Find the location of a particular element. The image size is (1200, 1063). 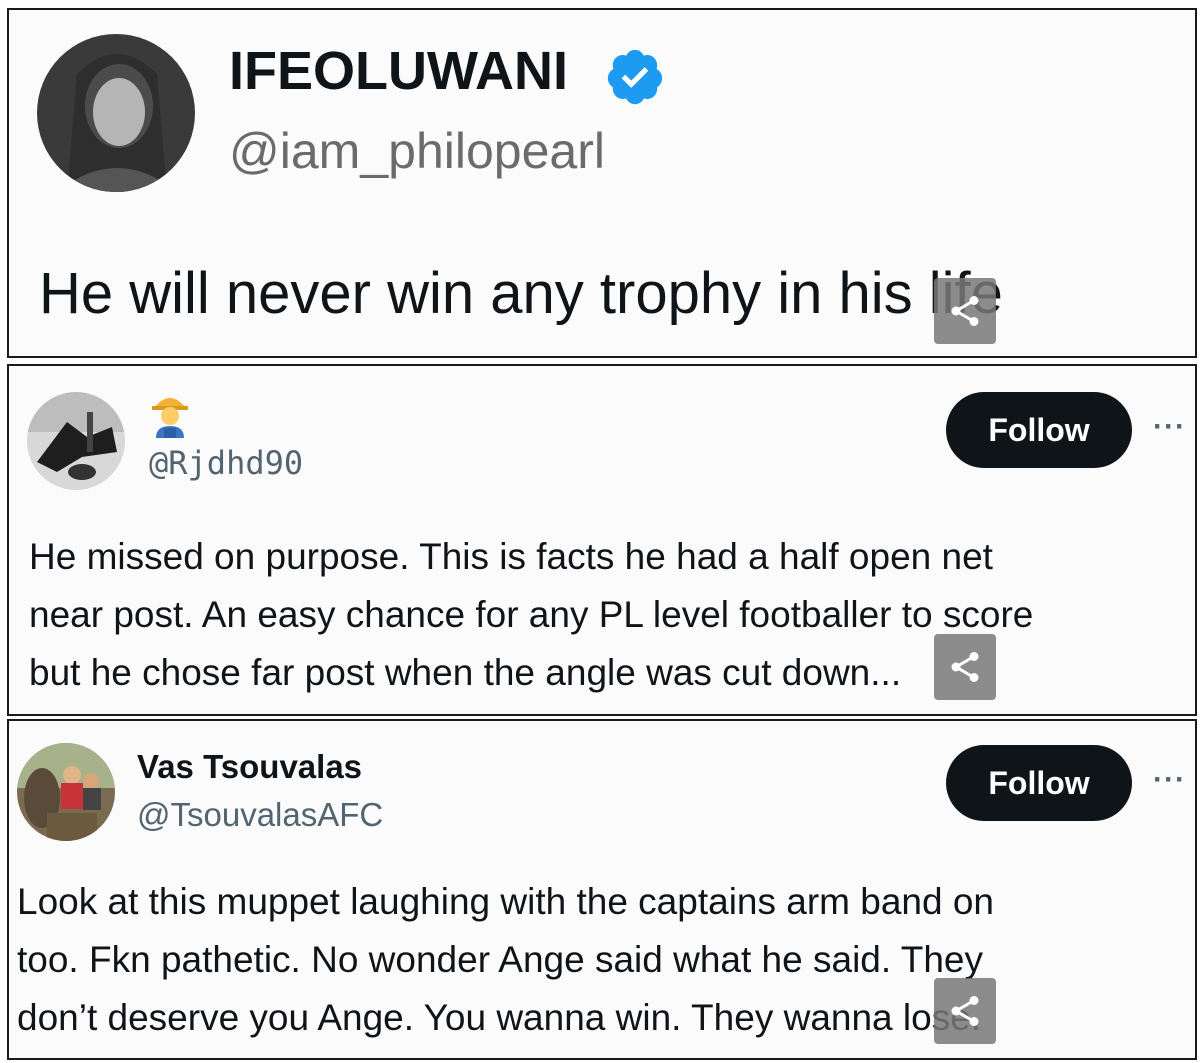

verified-badge-icon is located at coordinates (635, 79).